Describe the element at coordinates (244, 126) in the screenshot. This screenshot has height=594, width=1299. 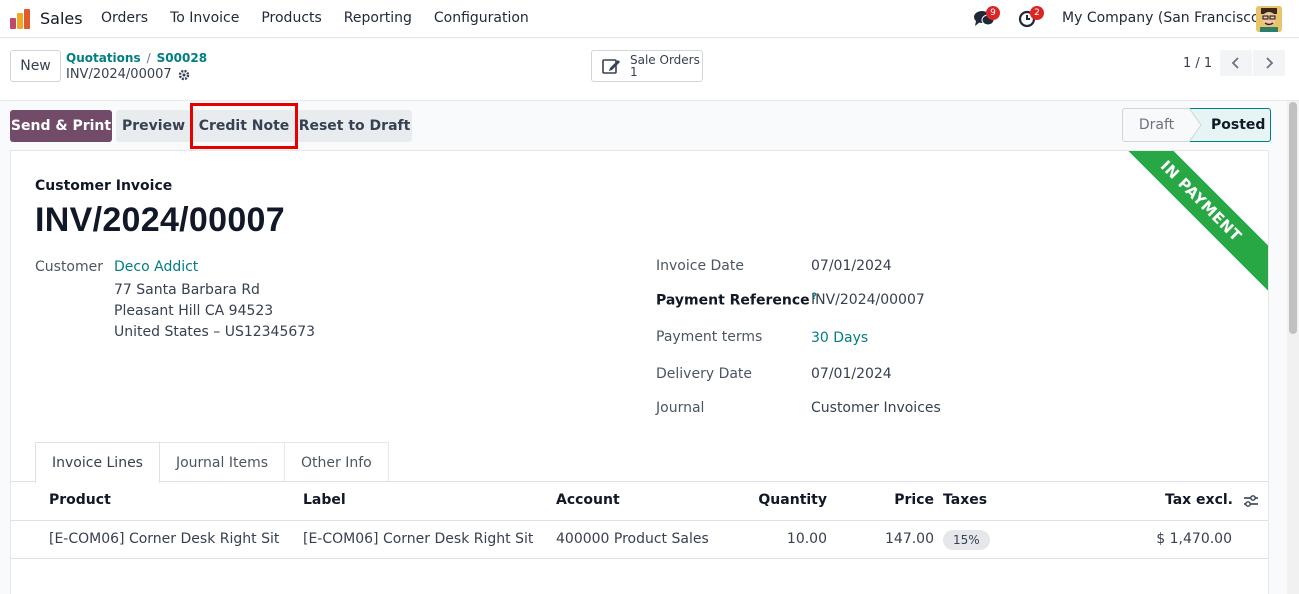
I see `credit-note-highlight` at that location.